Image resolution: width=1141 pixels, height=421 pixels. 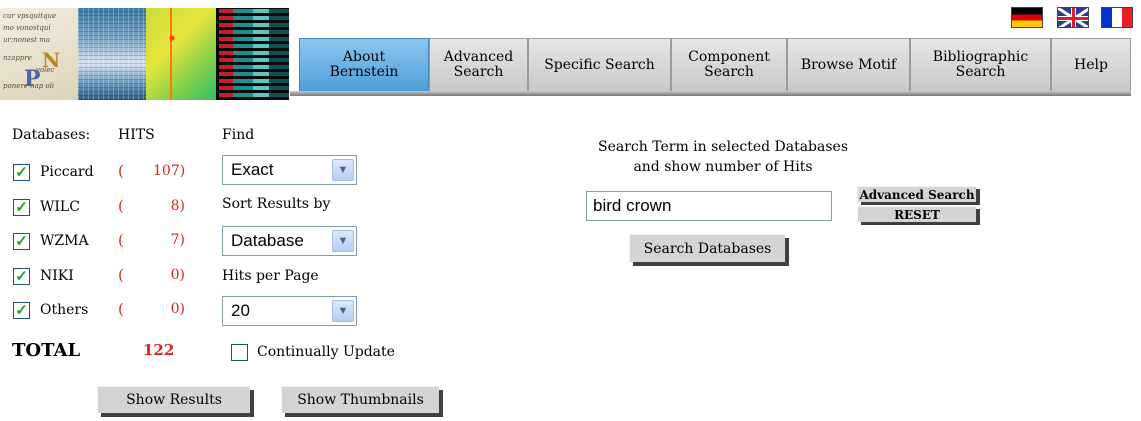 What do you see at coordinates (239, 352) in the screenshot?
I see `continually-update-checkbox` at bounding box center [239, 352].